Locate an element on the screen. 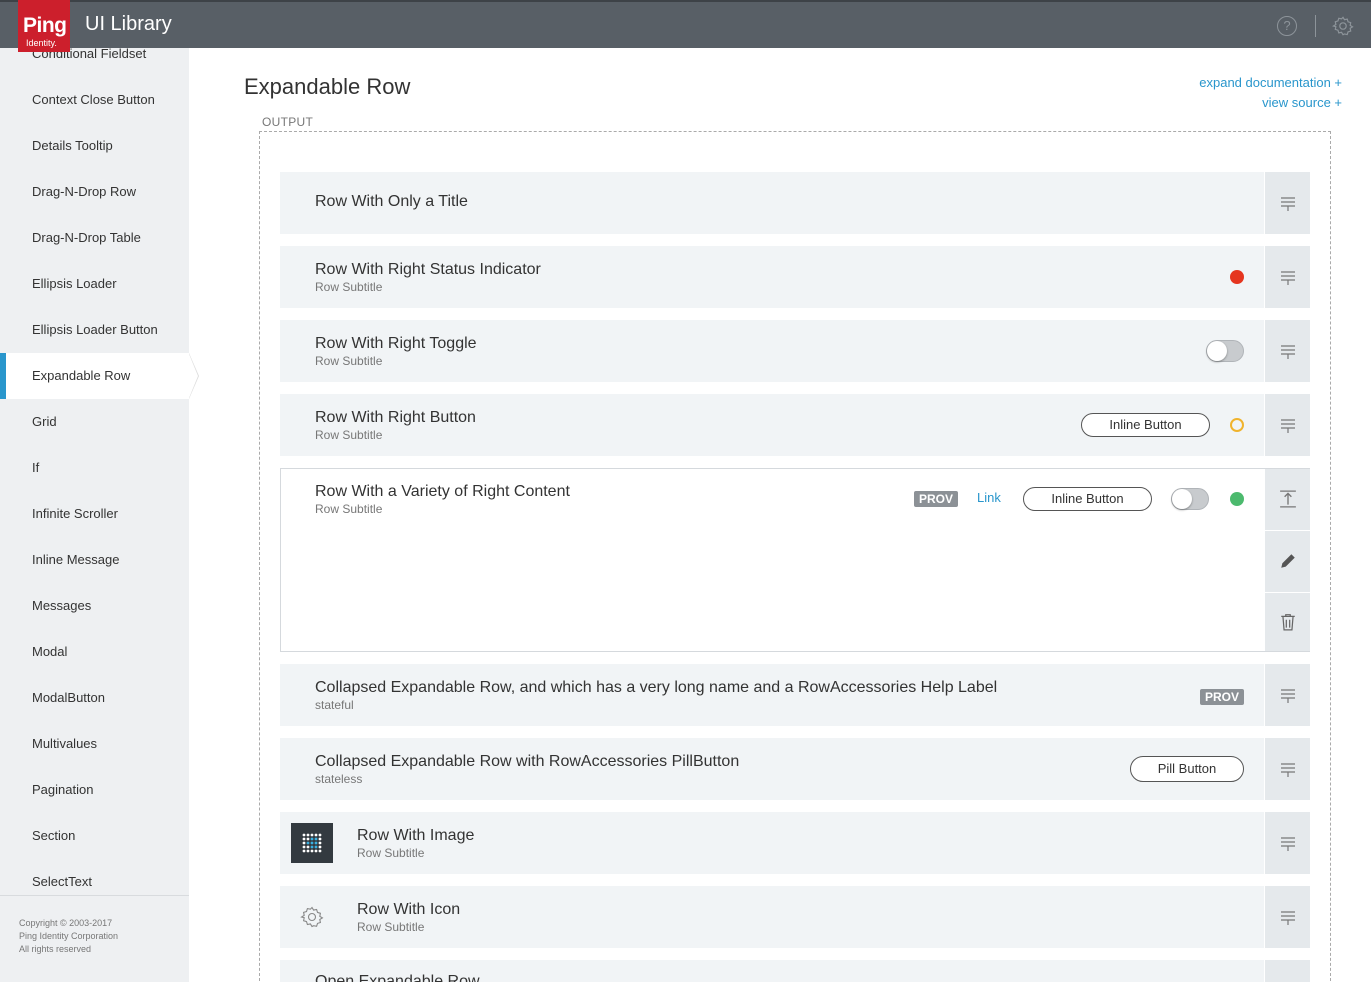 This screenshot has height=982, width=1371. view-source-link: view source + is located at coordinates (1302, 102).